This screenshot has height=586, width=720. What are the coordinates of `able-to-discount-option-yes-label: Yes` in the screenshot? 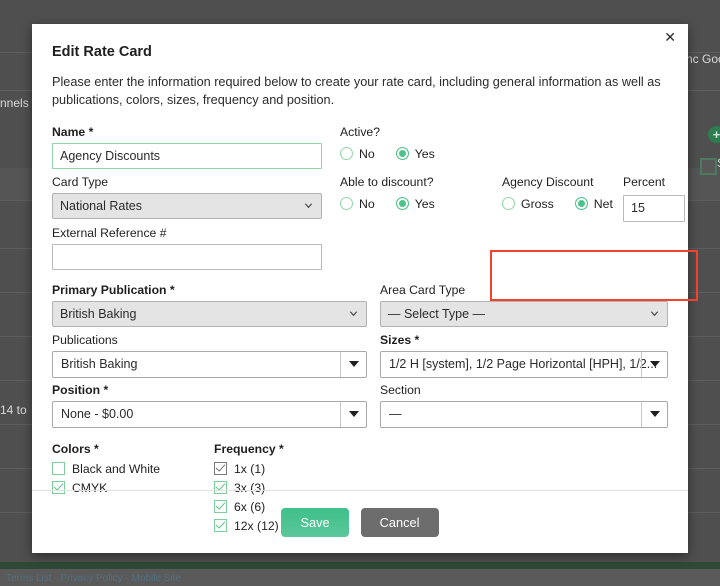 It's located at (424, 203).